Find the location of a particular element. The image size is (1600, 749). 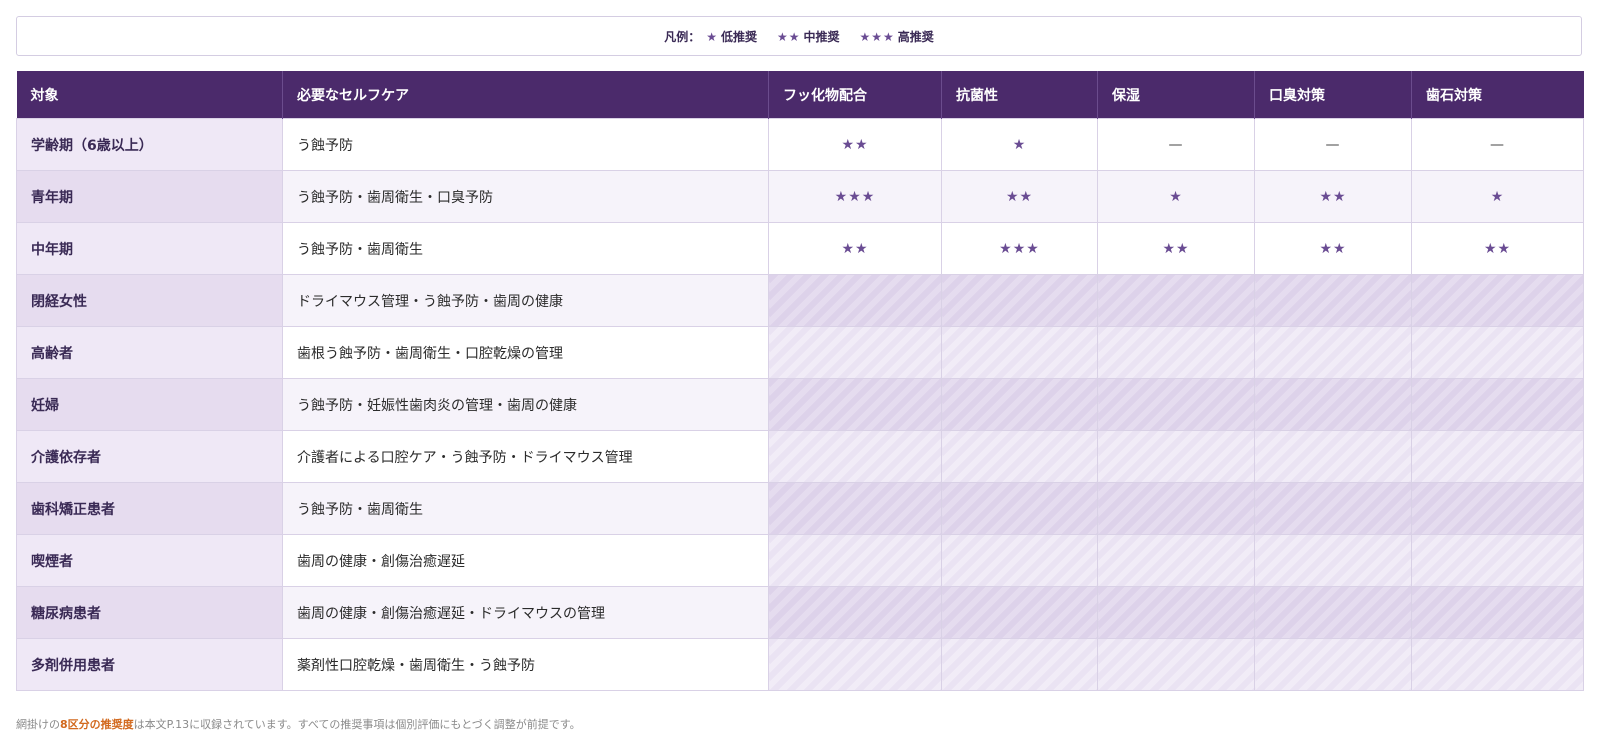

row-care: う蝕予防・妊娠性歯肉炎の管理・歯周の健康 is located at coordinates (525, 404).